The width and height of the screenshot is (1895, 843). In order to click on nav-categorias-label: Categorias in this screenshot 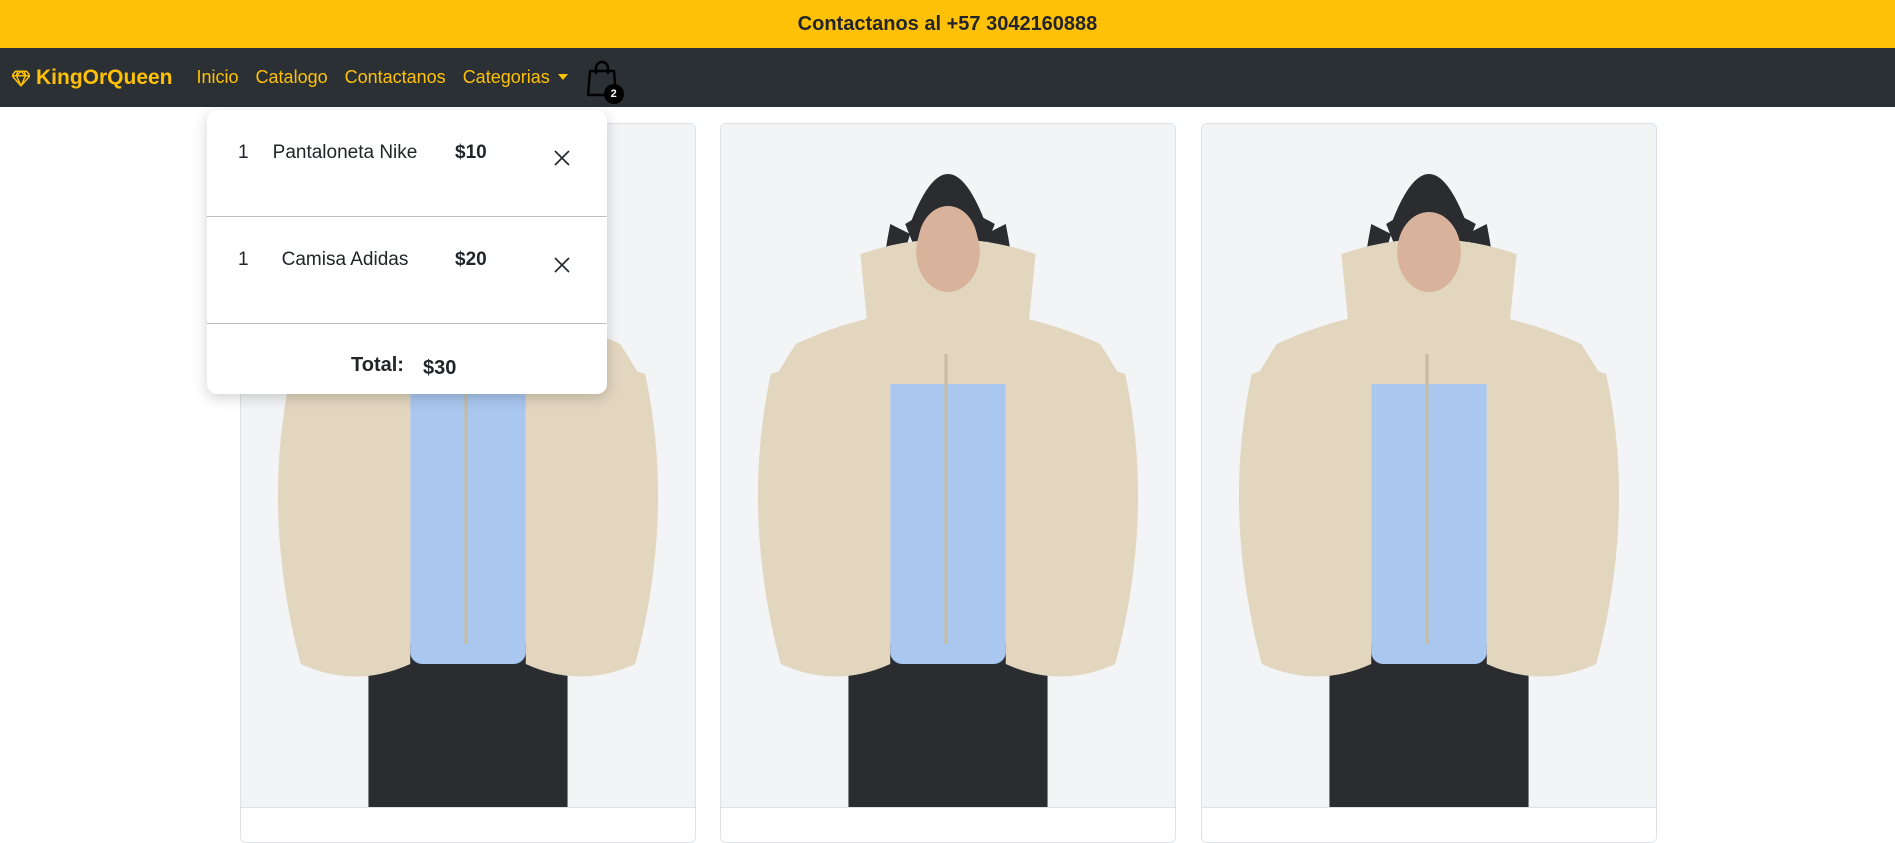, I will do `click(506, 77)`.